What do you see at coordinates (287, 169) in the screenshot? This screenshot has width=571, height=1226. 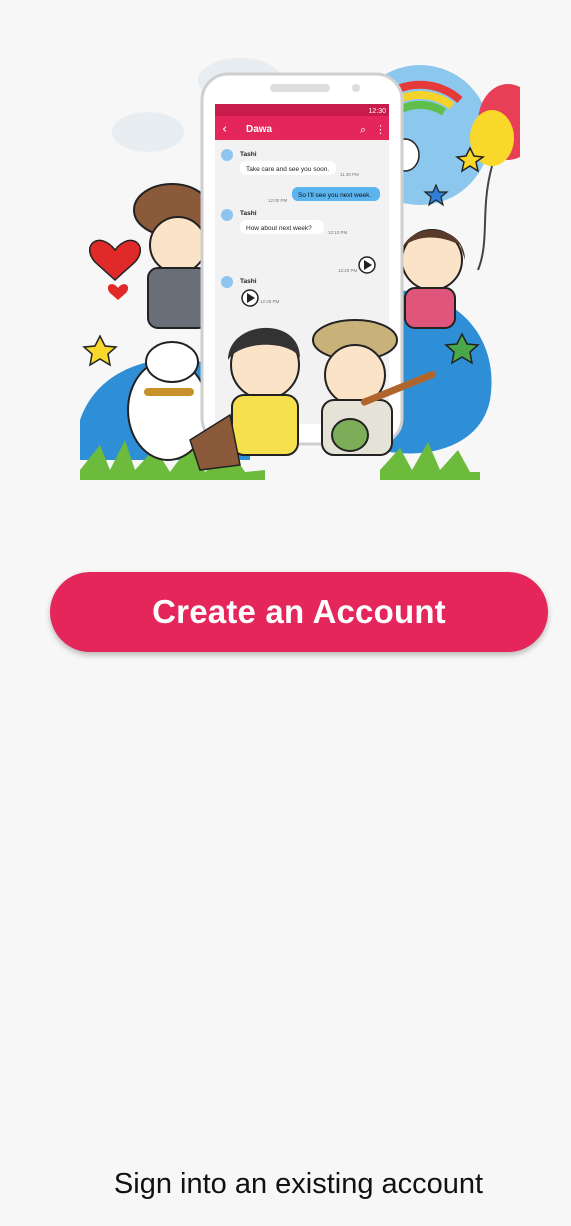 I see `message-text: Take care and see you soon.` at bounding box center [287, 169].